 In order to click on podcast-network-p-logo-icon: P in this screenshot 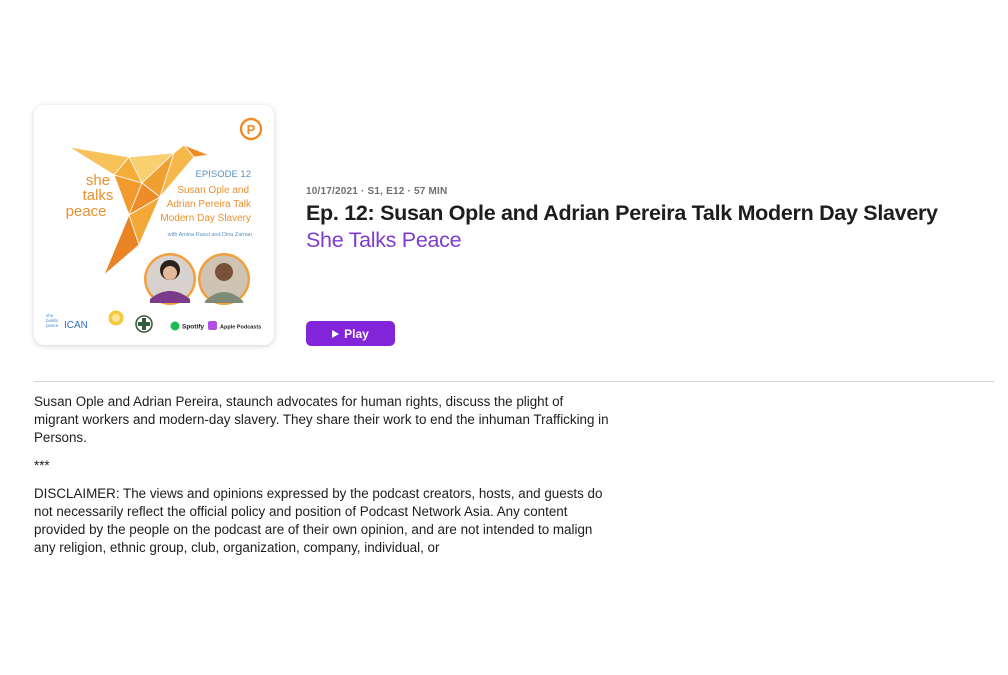, I will do `click(251, 129)`.